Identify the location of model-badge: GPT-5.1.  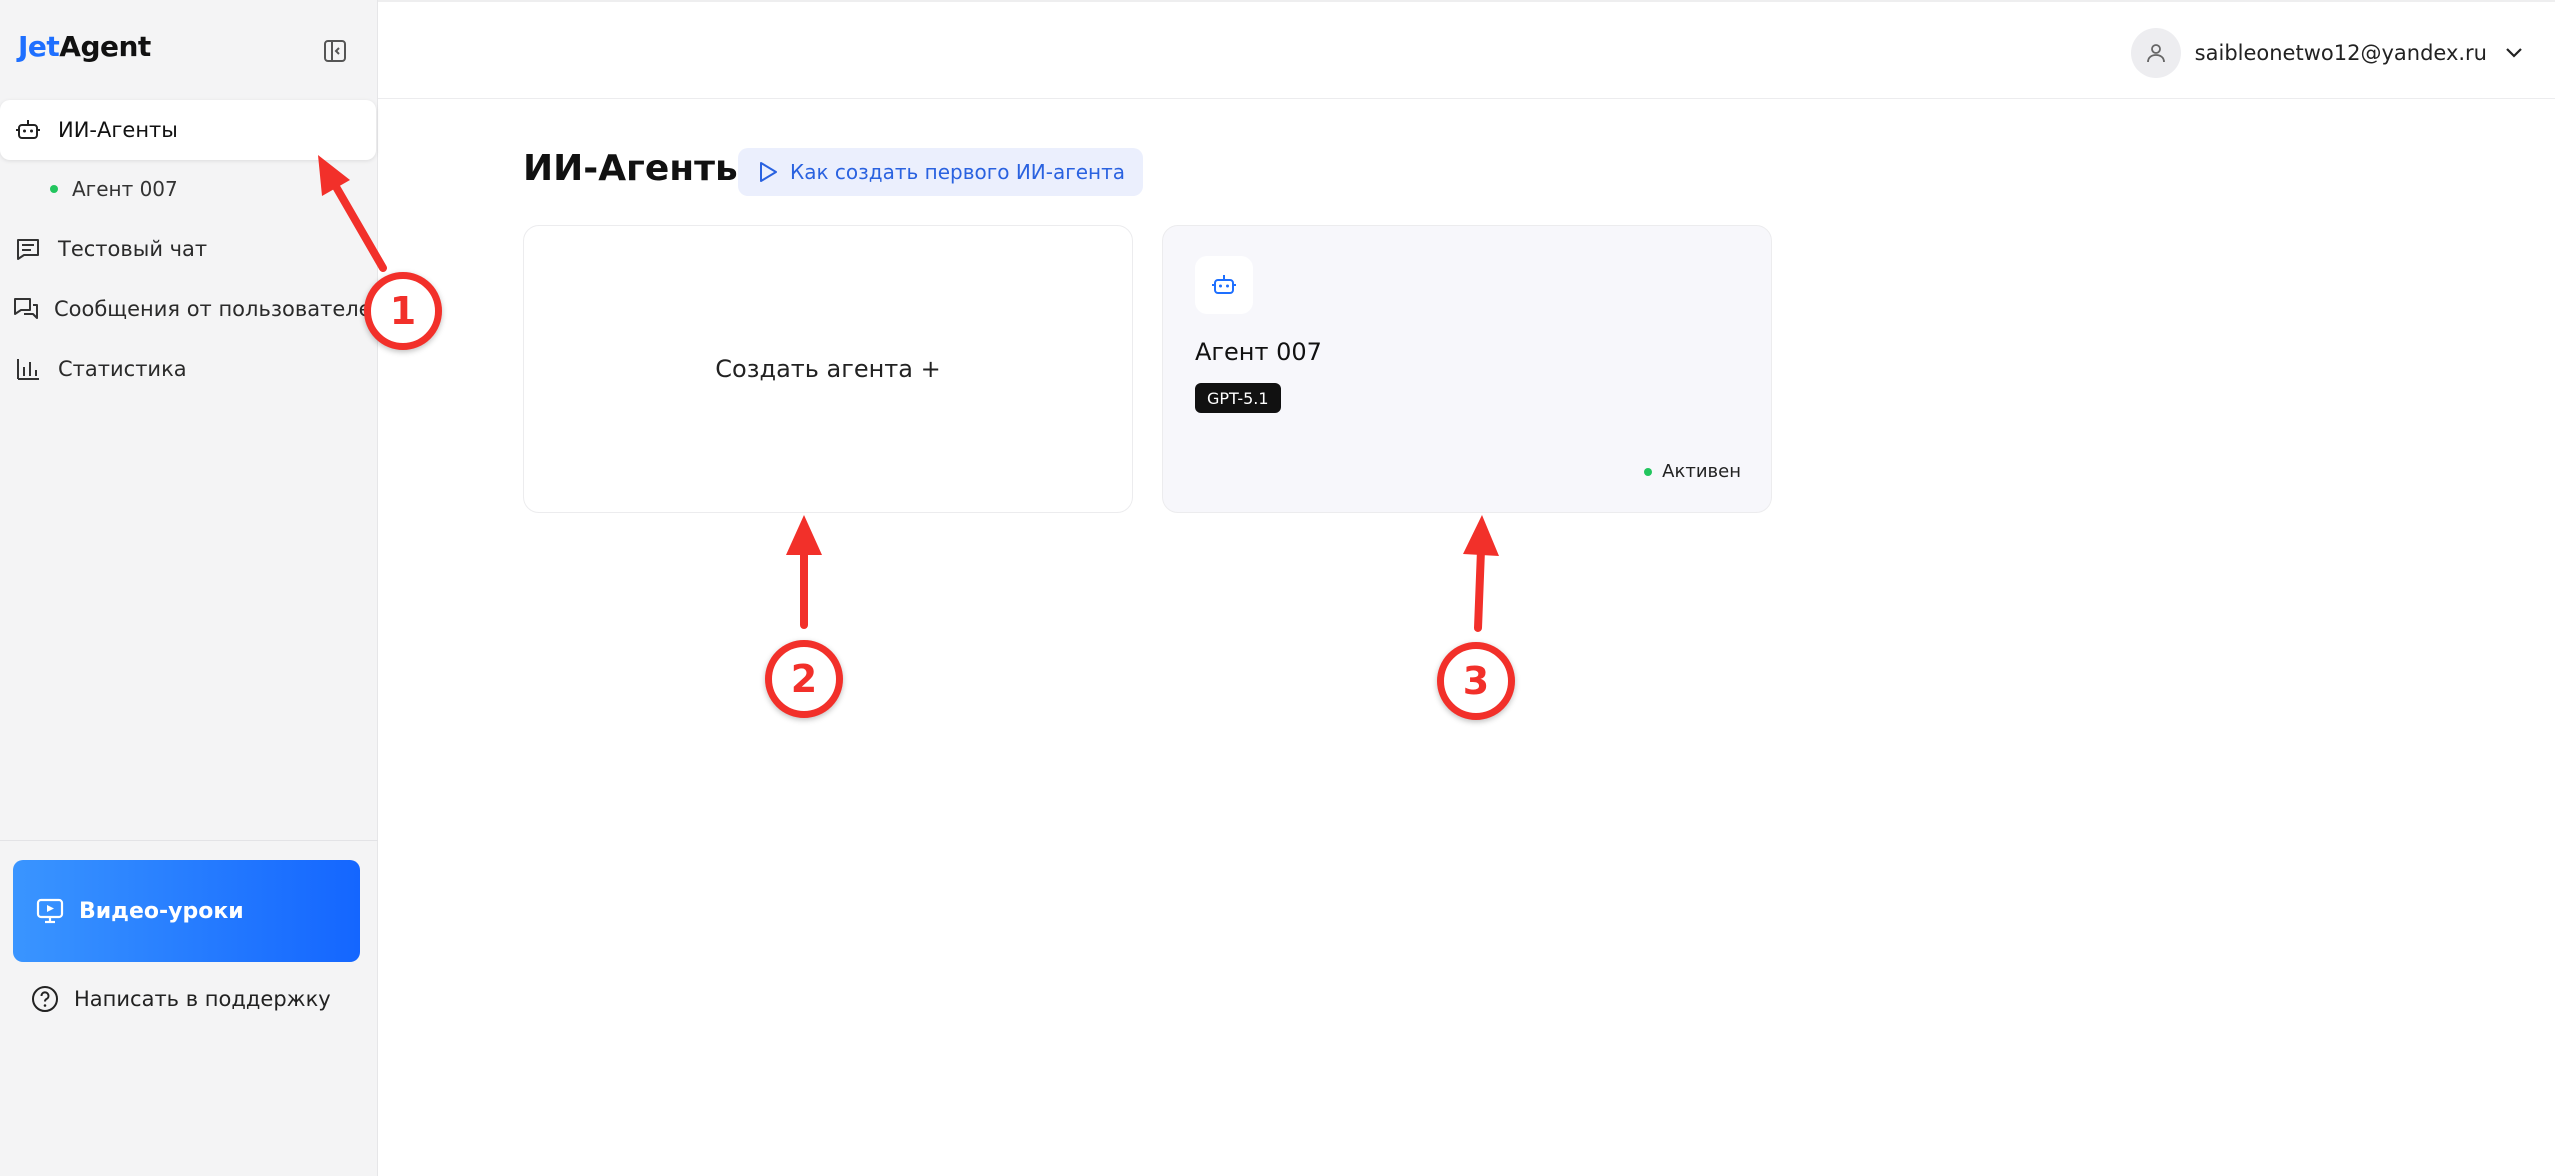
(1238, 398).